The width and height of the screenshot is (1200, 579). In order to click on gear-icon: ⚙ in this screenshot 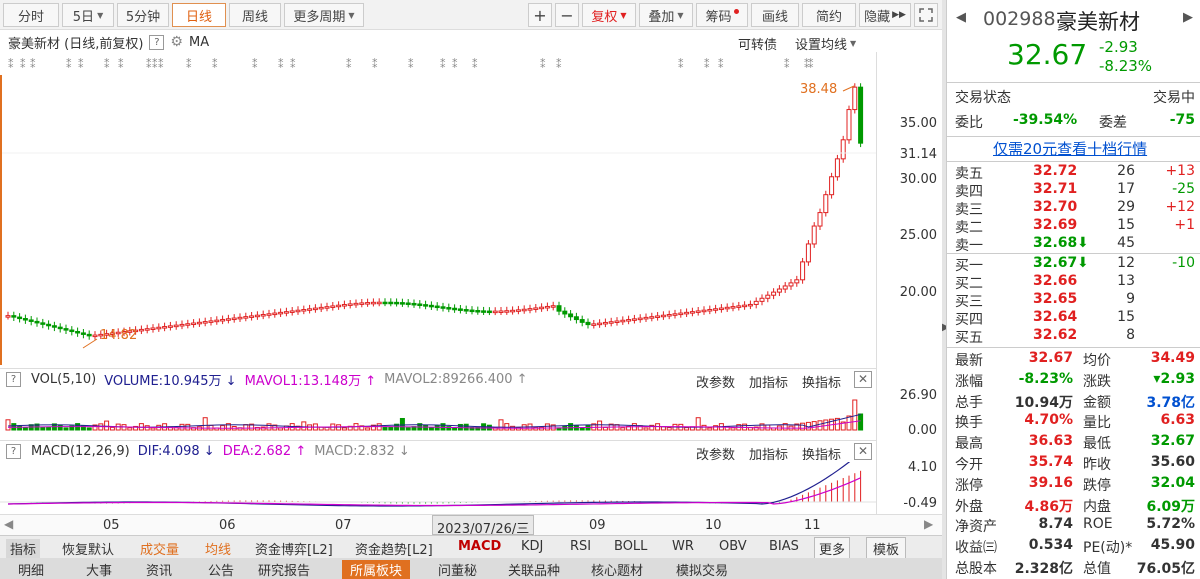, I will do `click(176, 42)`.